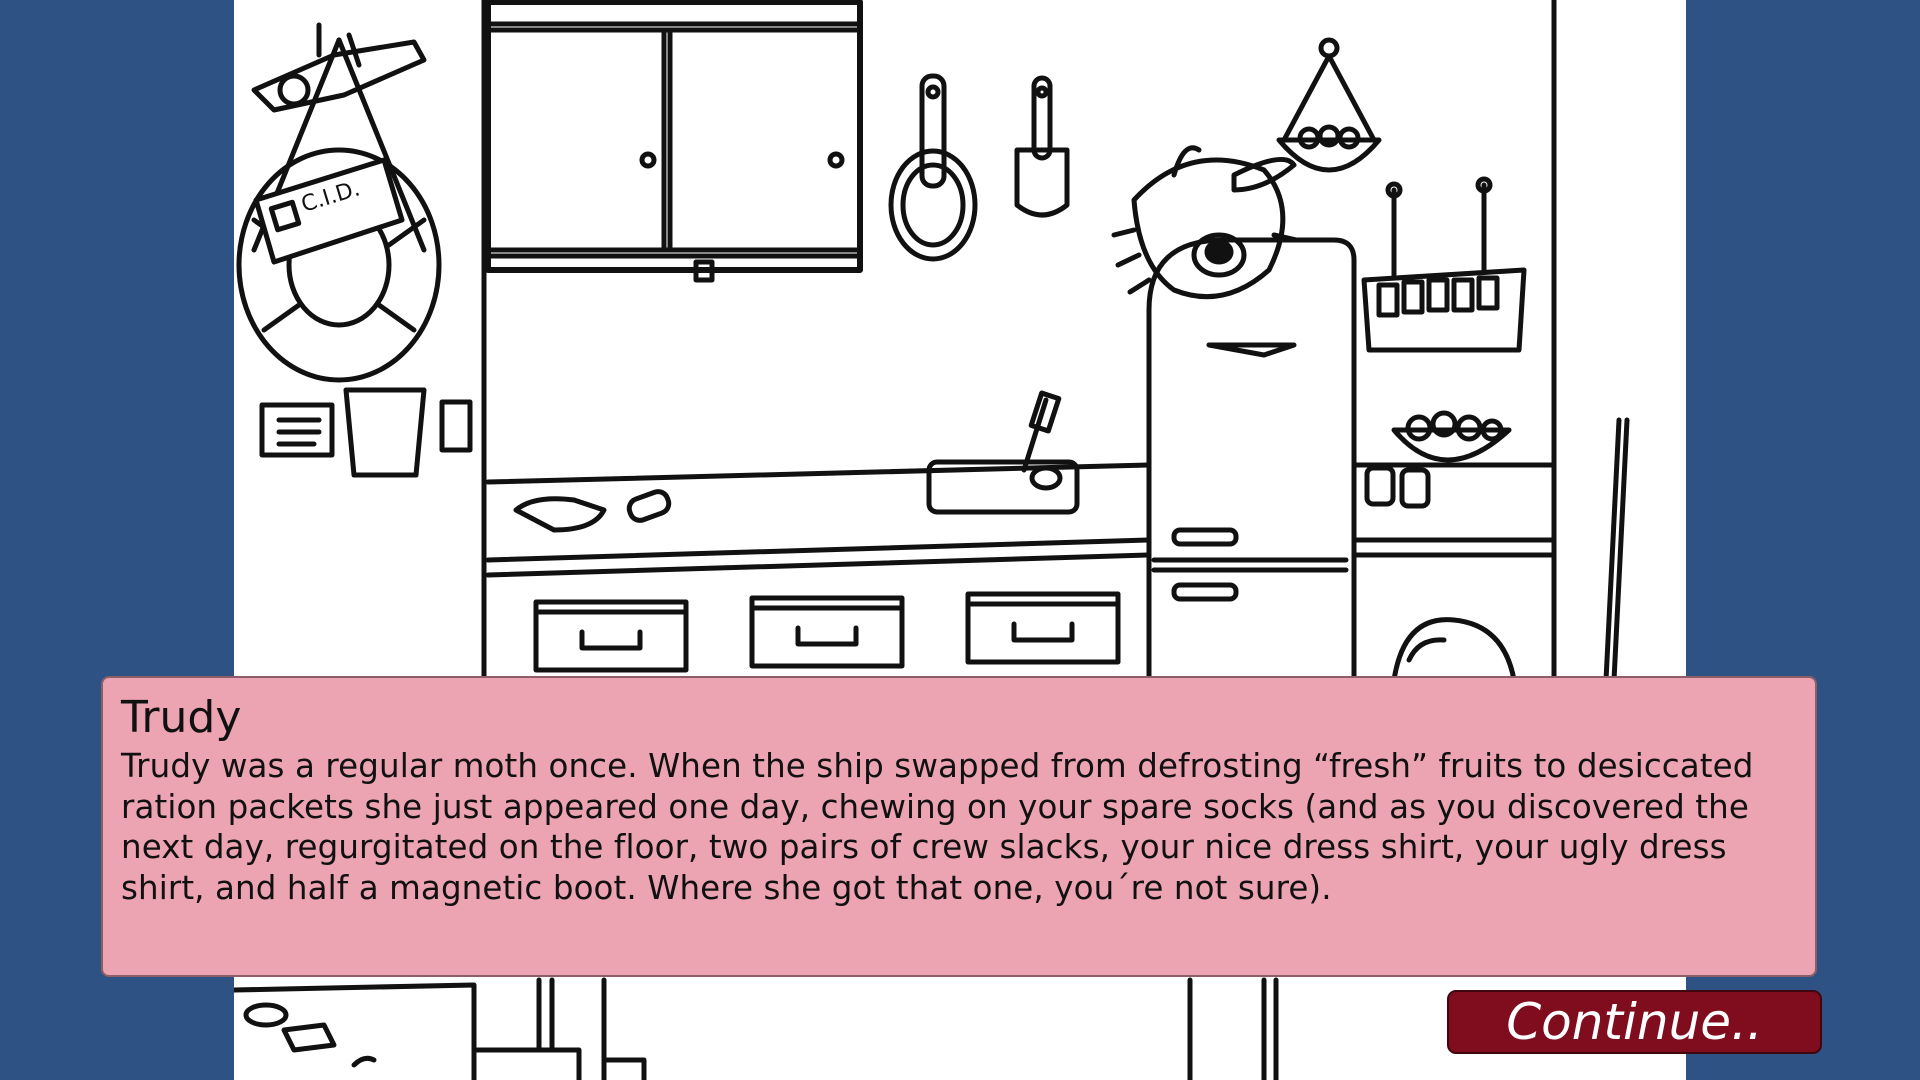 The image size is (1920, 1080). What do you see at coordinates (818, 520) in the screenshot?
I see `countertop` at bounding box center [818, 520].